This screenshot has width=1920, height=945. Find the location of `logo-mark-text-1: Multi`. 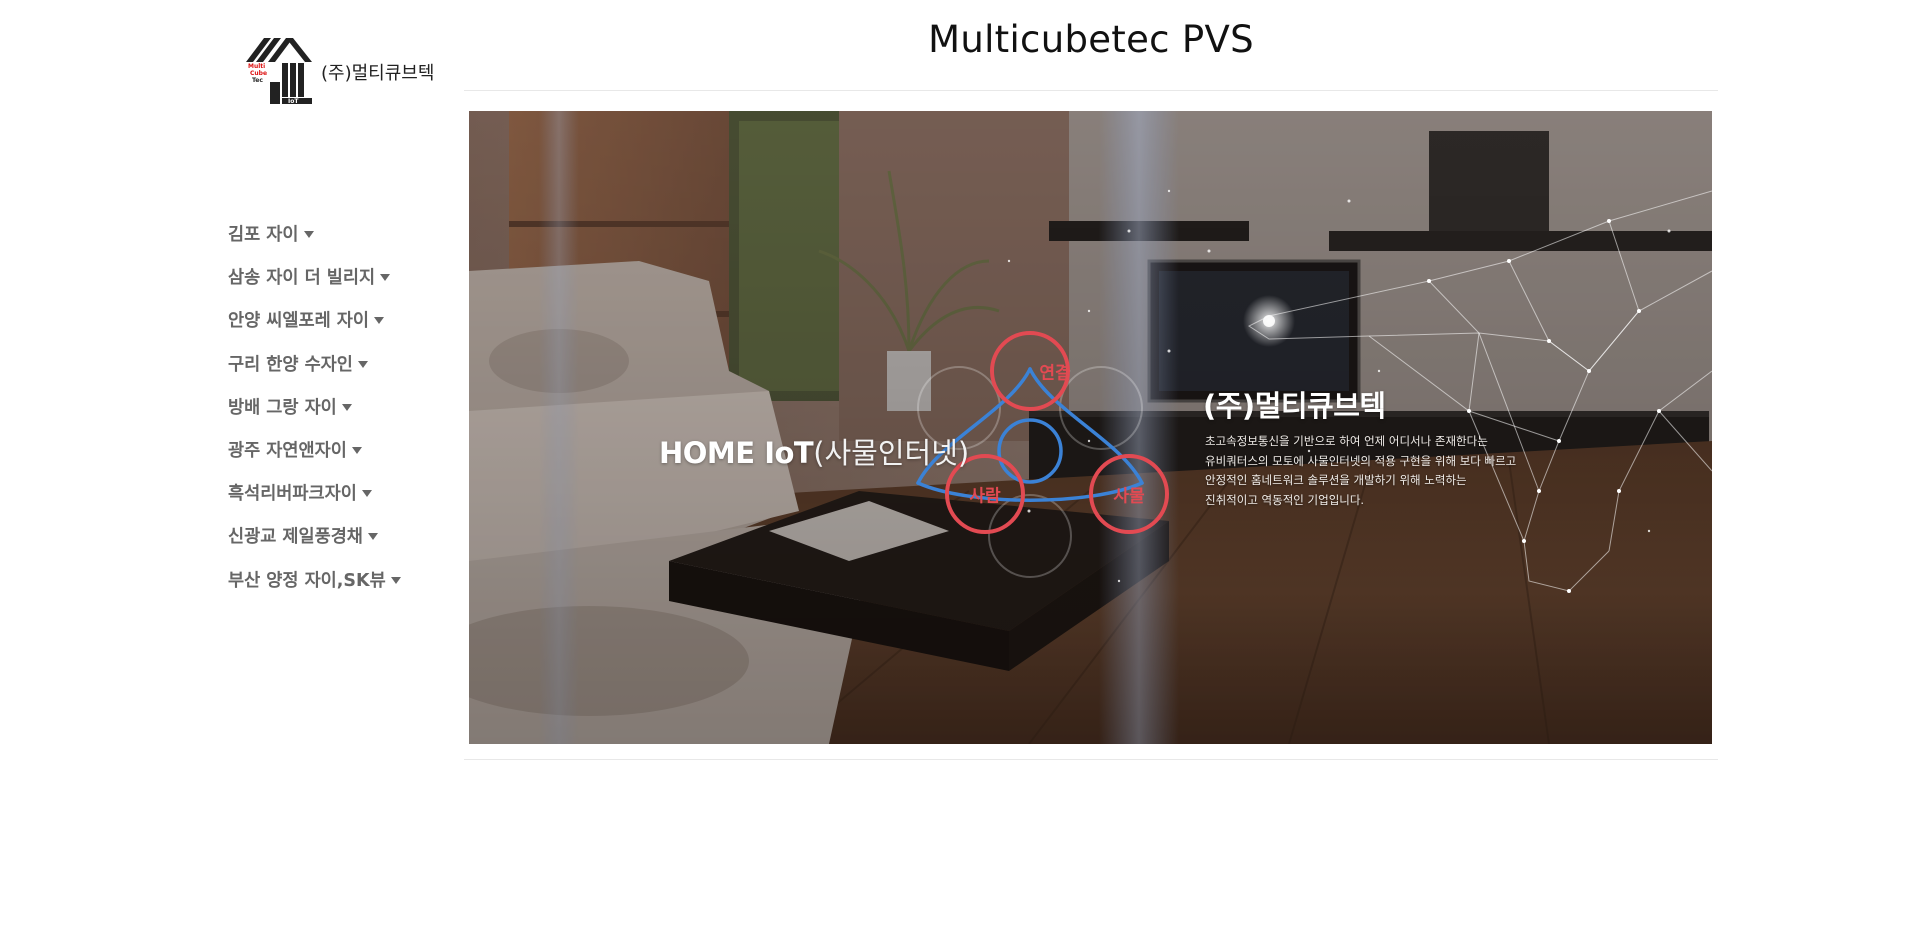

logo-mark-text-1: Multi is located at coordinates (256, 66).